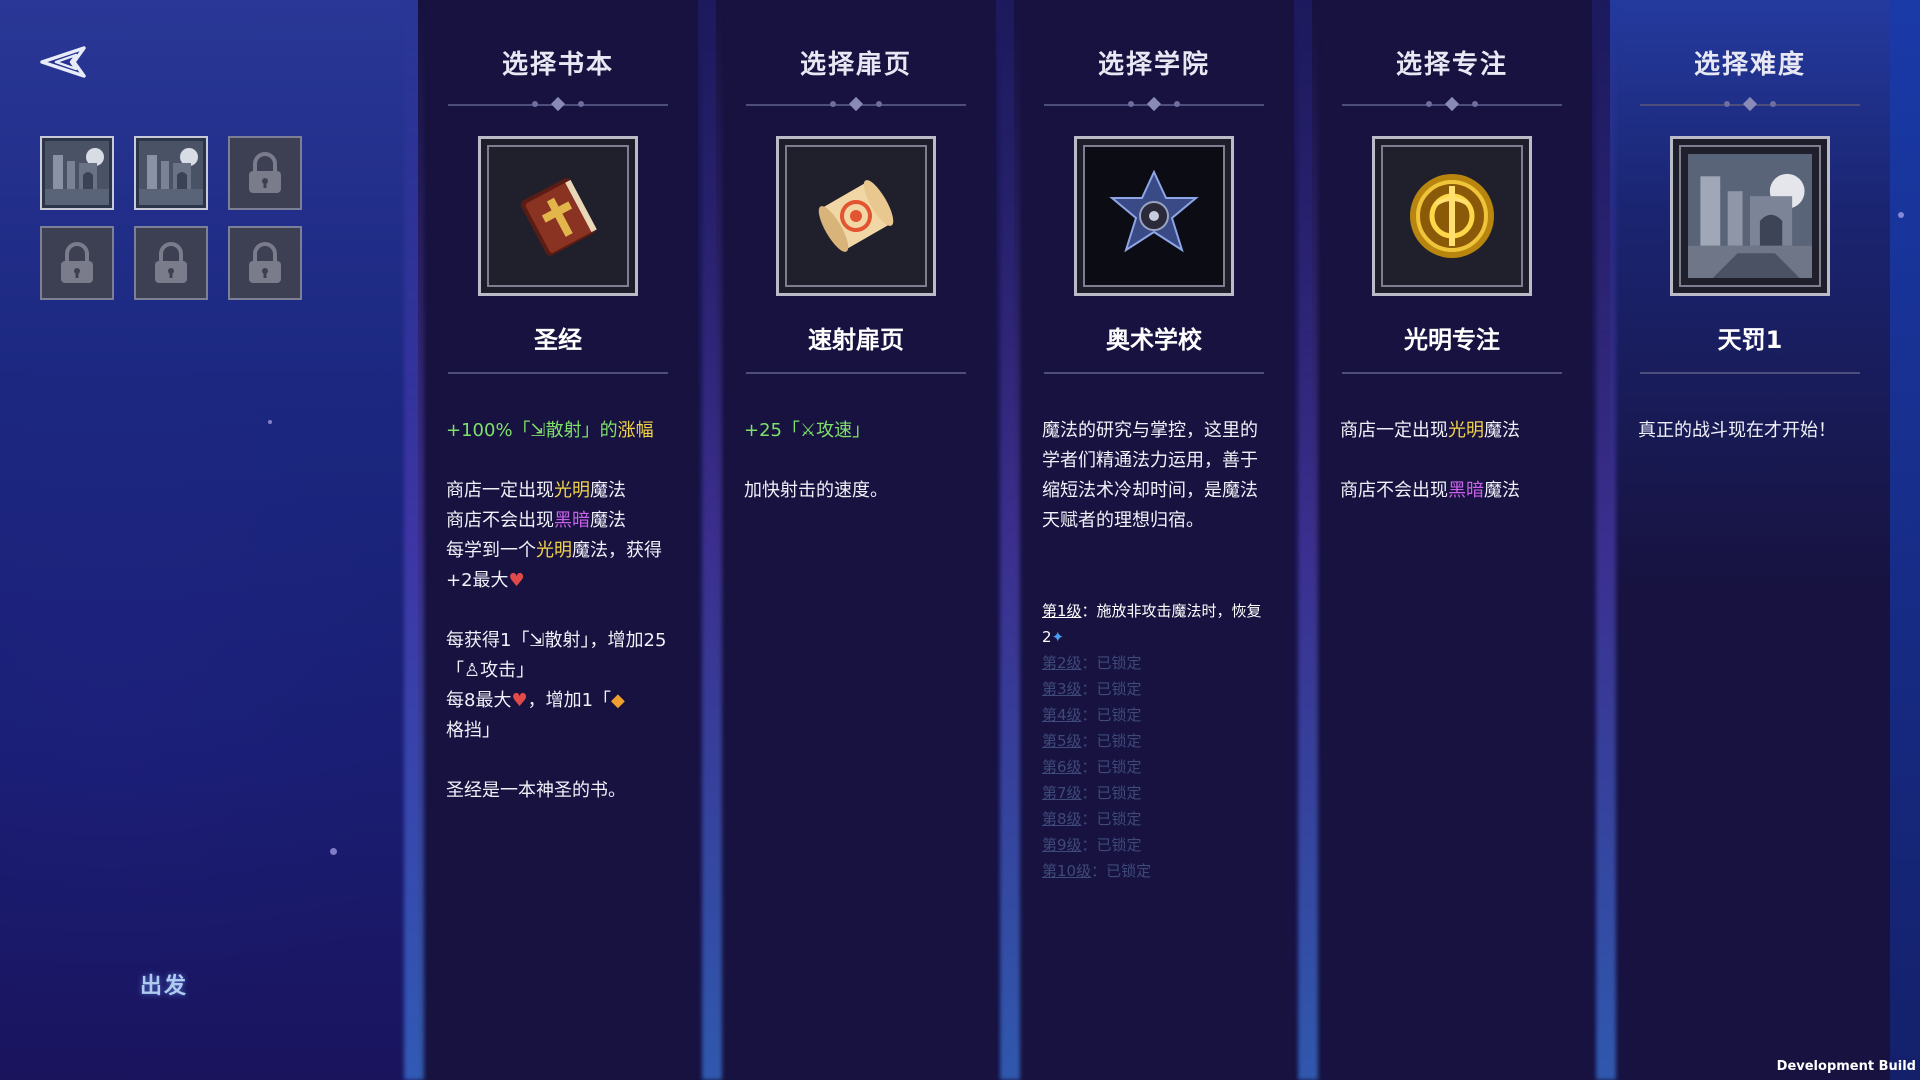  Describe the element at coordinates (1092, 715) in the screenshot. I see `level-item: 第4级：已锁定` at that location.